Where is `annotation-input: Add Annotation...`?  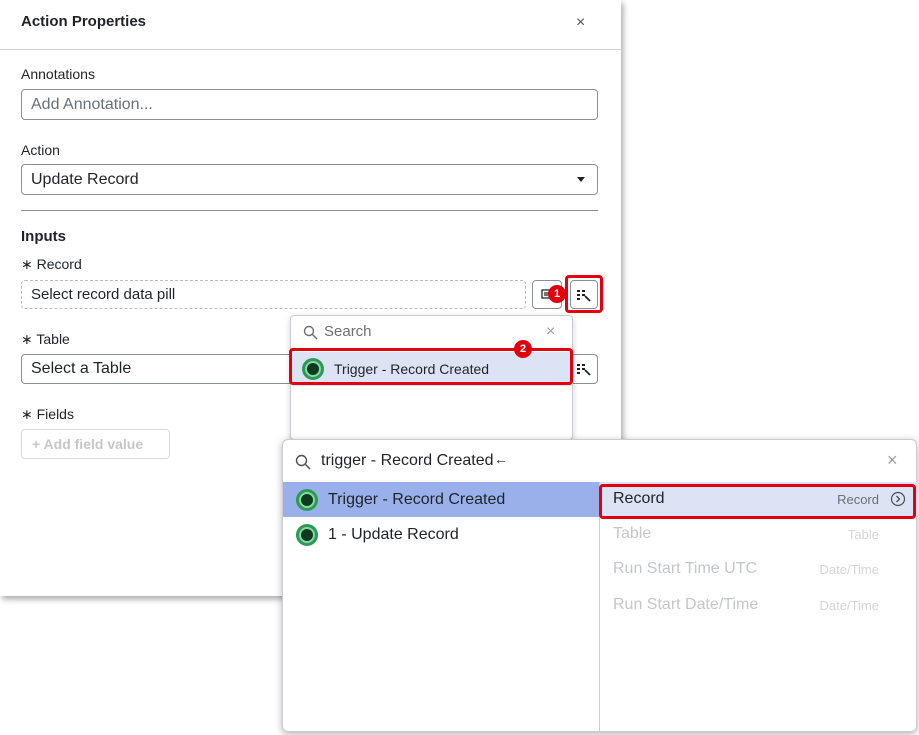
annotation-input: Add Annotation... is located at coordinates (309, 104).